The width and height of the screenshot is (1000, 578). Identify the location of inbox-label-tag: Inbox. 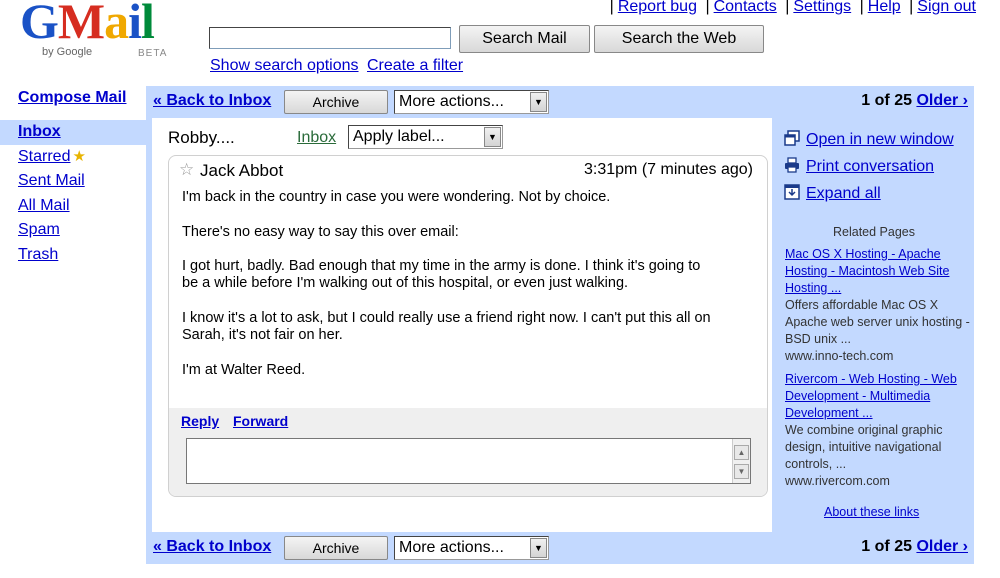
(316, 138).